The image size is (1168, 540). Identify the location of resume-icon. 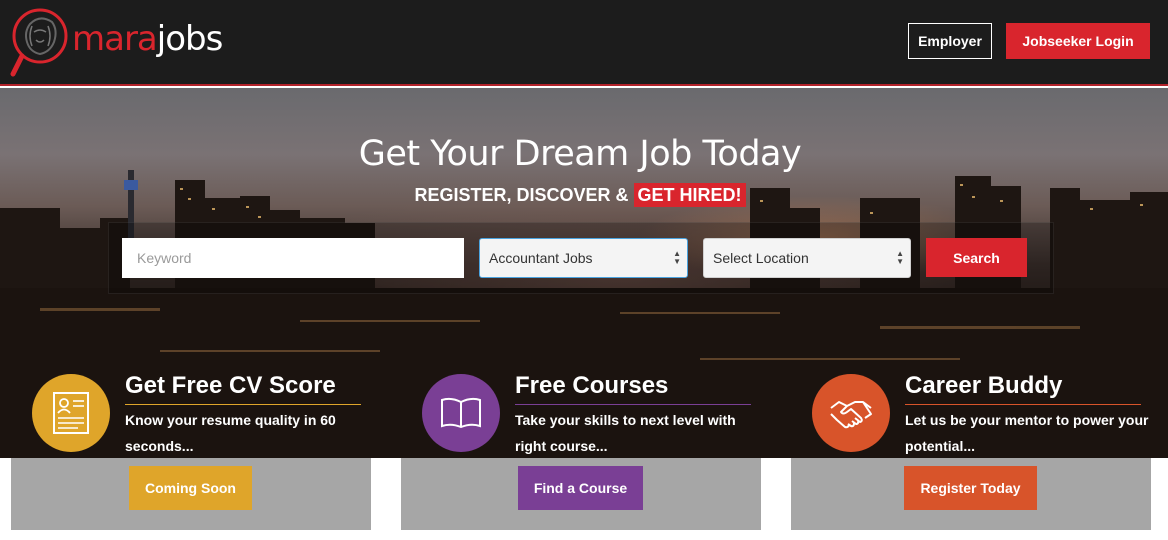
(71, 413).